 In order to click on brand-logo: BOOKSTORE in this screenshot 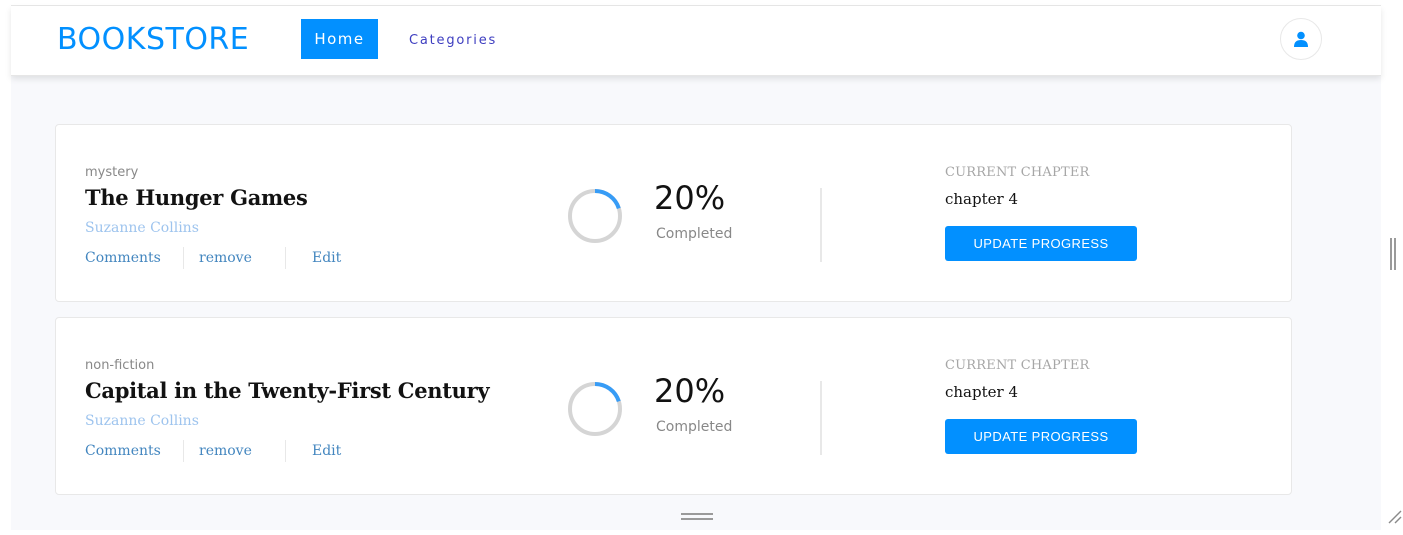, I will do `click(153, 39)`.